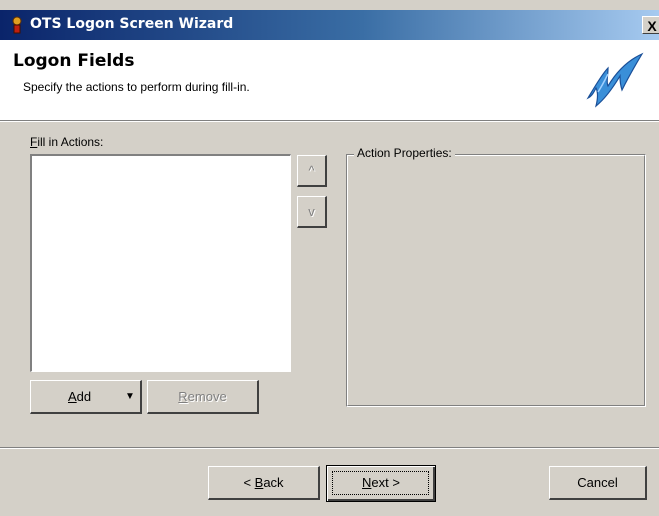 The height and width of the screenshot is (516, 659). I want to click on back-prefix: <, so click(249, 482).